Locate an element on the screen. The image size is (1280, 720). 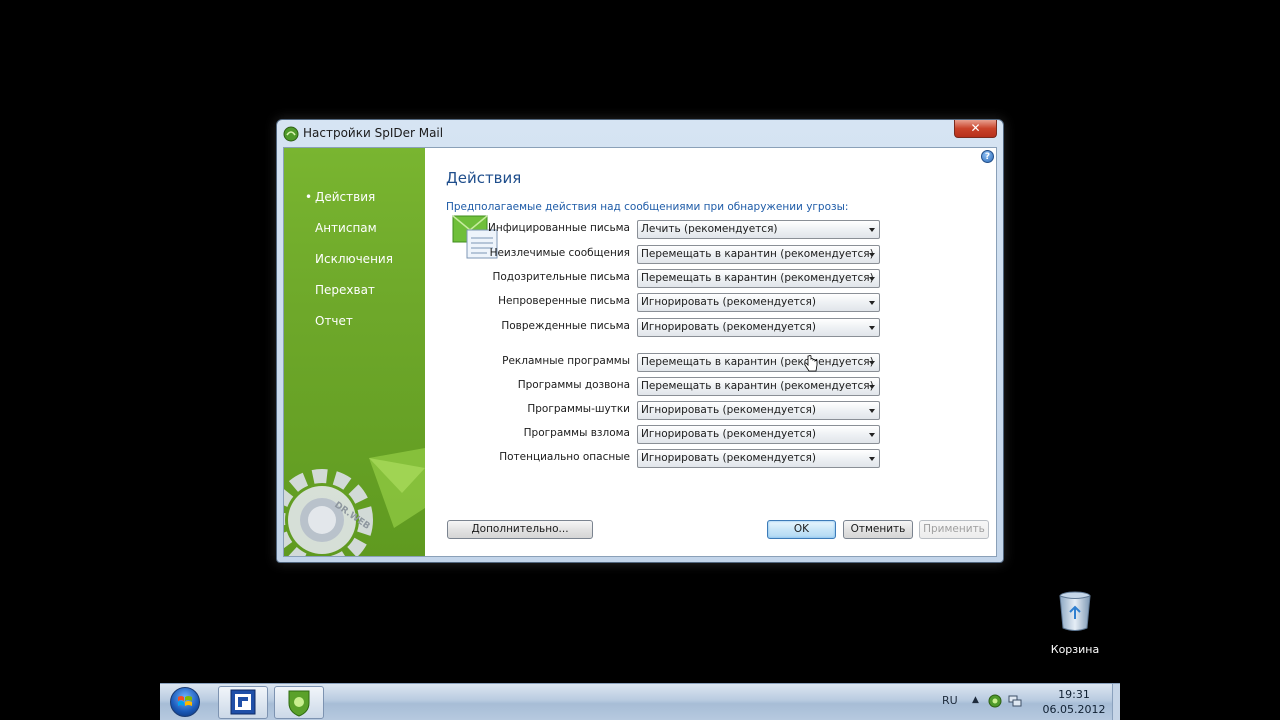
apply-button: Применить is located at coordinates (954, 529).